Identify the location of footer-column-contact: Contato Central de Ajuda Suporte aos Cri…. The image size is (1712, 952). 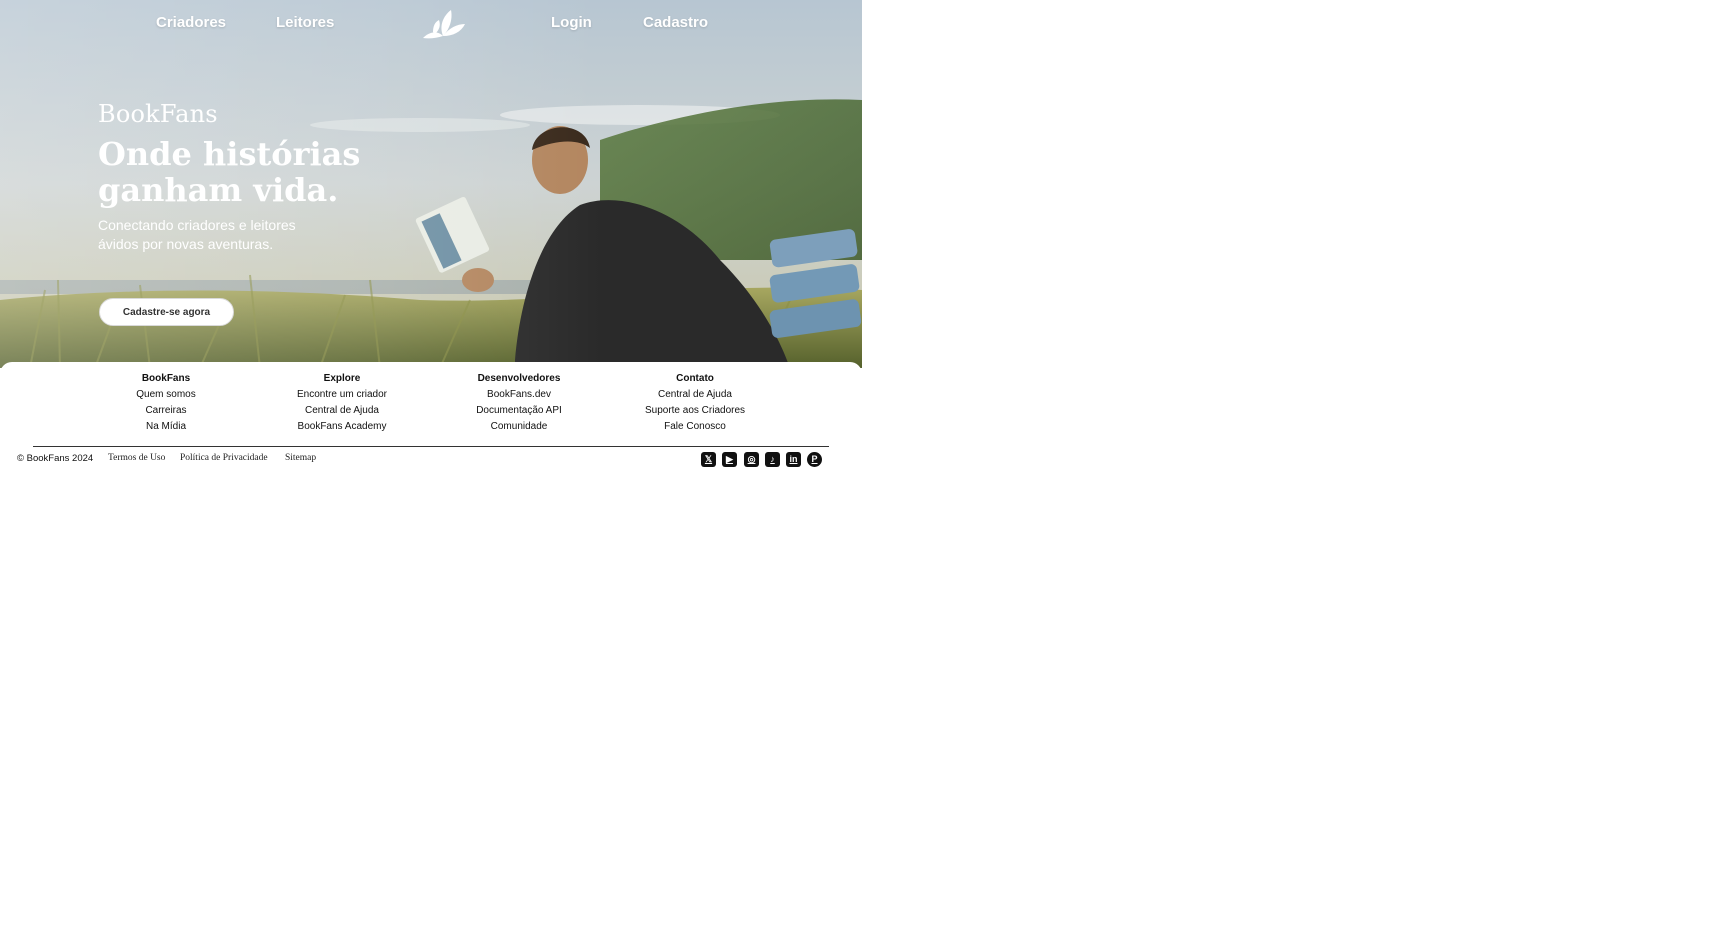
(695, 404).